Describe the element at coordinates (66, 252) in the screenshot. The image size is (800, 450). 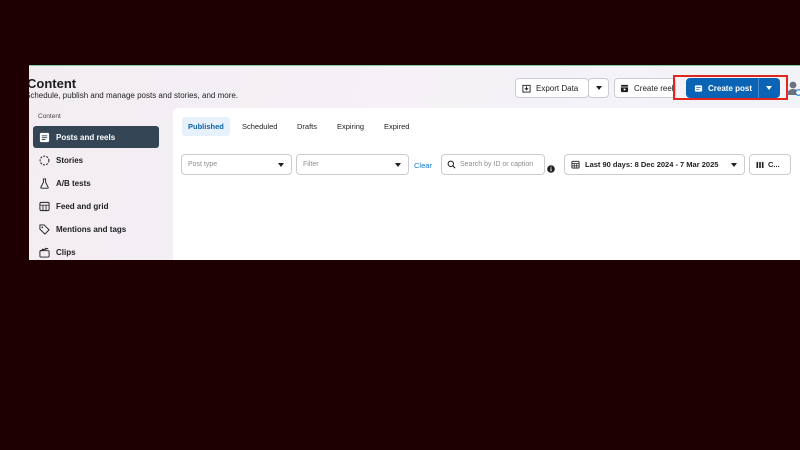
I see `sidebar-item-label: Clips` at that location.